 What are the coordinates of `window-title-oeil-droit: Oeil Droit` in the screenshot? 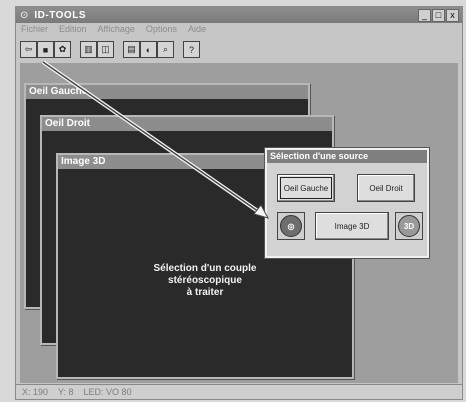 It's located at (187, 124).